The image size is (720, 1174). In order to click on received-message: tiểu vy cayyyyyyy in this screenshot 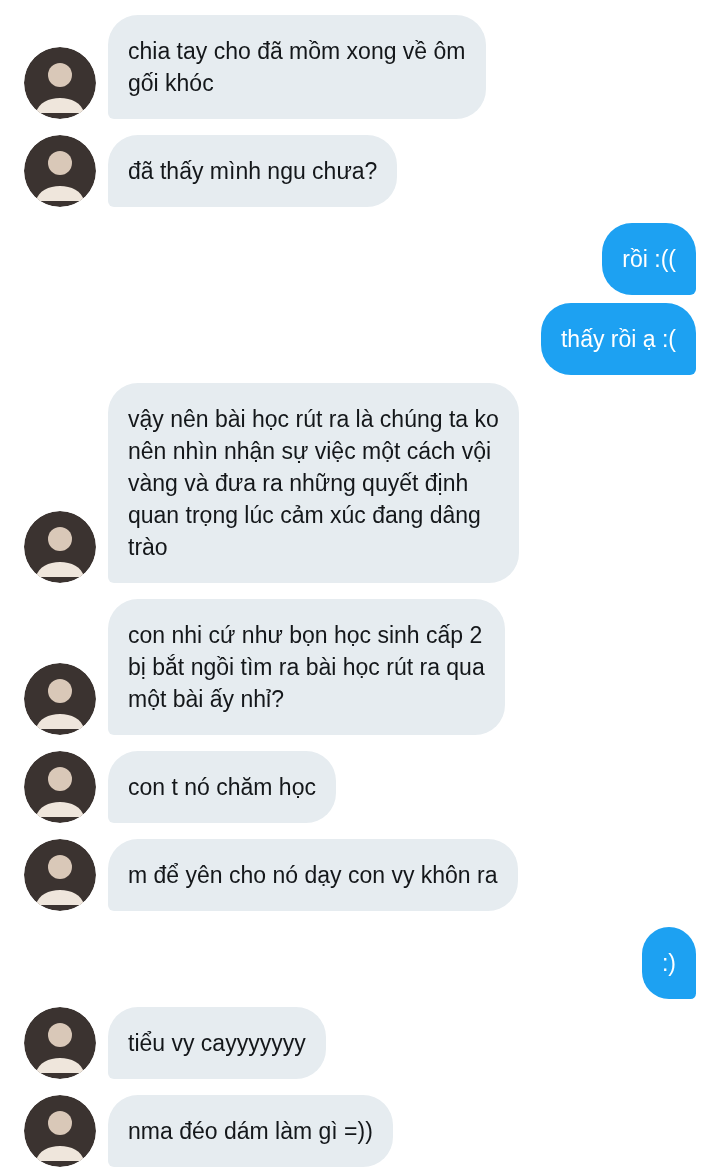, I will do `click(217, 1043)`.